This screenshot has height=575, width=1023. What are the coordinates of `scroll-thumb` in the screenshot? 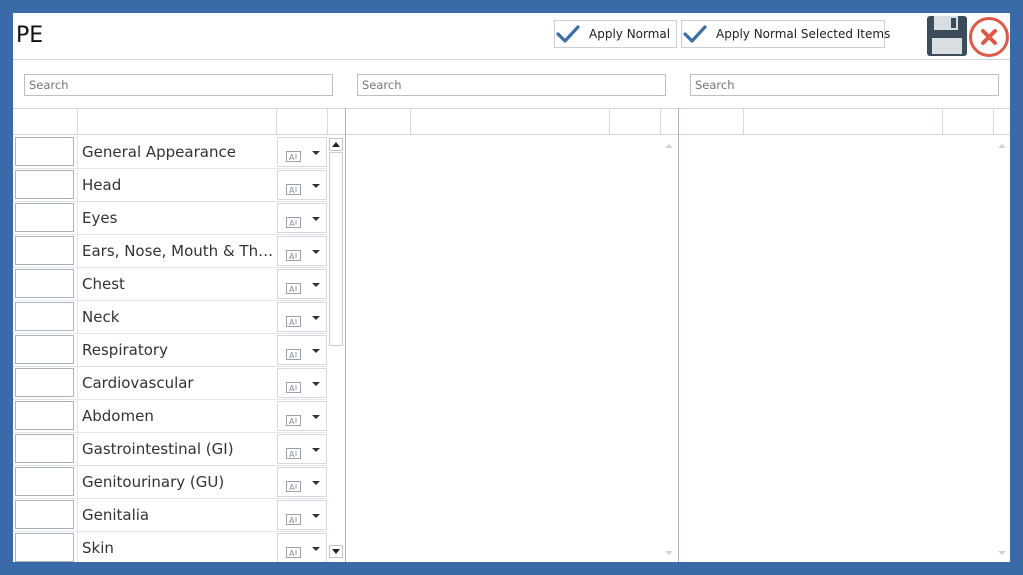 It's located at (336, 249).